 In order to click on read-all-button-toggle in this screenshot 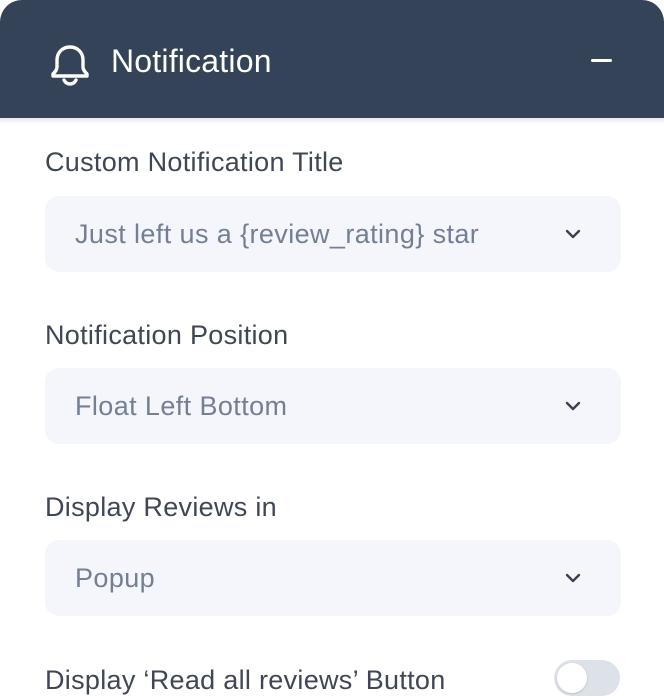, I will do `click(587, 678)`.